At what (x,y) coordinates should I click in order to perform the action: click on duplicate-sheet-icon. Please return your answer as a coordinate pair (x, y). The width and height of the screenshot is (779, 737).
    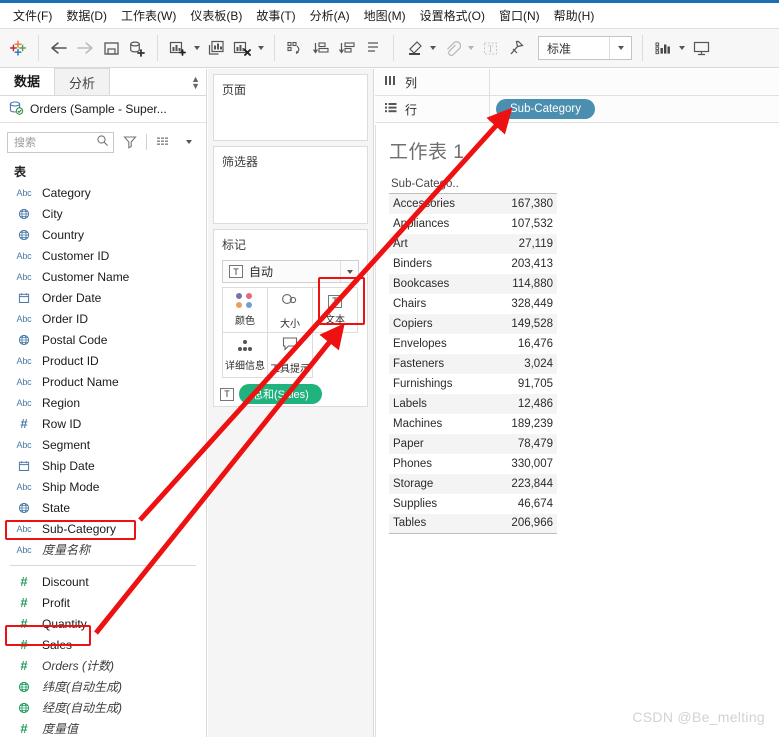
    Looking at the image, I should click on (216, 48).